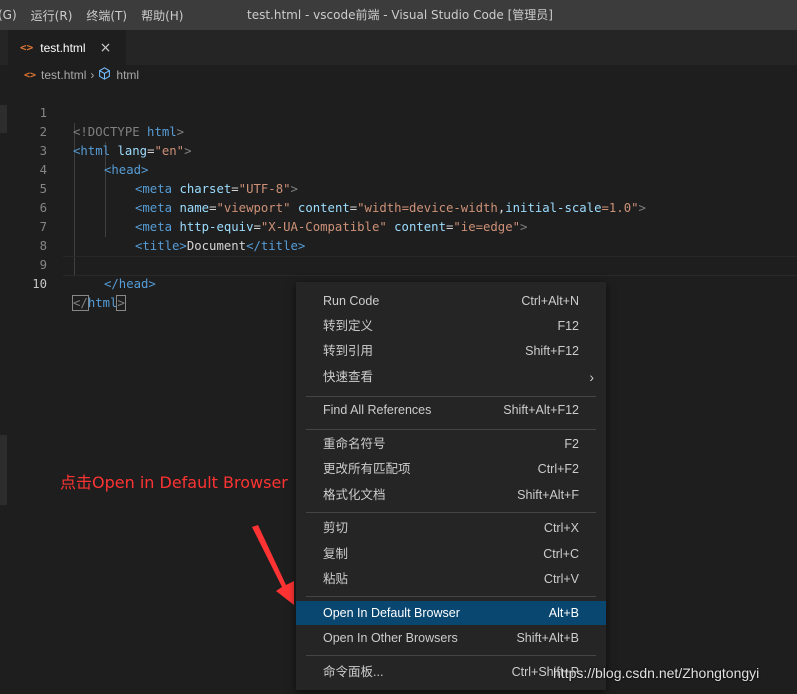  Describe the element at coordinates (451, 469) in the screenshot. I see `menu-change-all-occurrences: 更改所有匹配项 Ctrl+F2` at that location.